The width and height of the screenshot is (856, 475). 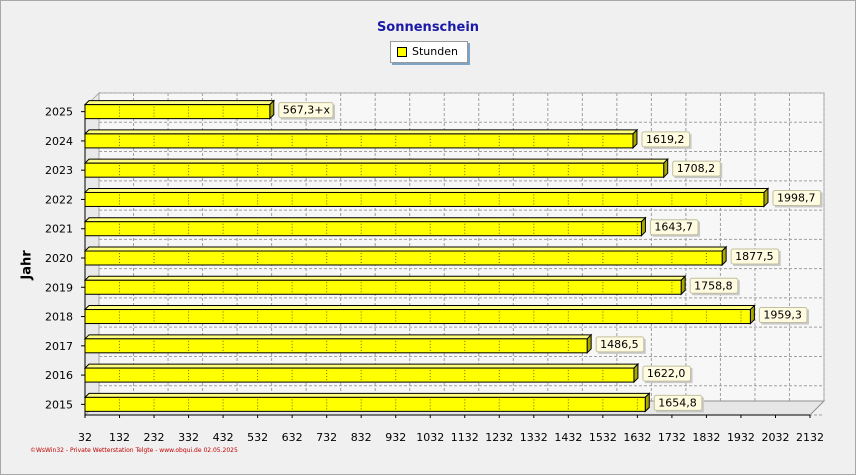 I want to click on data-label: 1619,2, so click(x=665, y=139).